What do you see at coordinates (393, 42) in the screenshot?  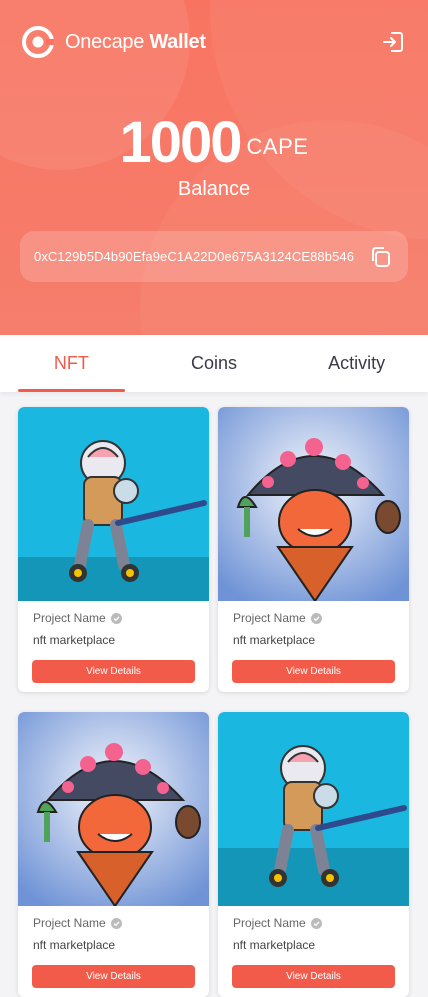 I see `logout-icon` at bounding box center [393, 42].